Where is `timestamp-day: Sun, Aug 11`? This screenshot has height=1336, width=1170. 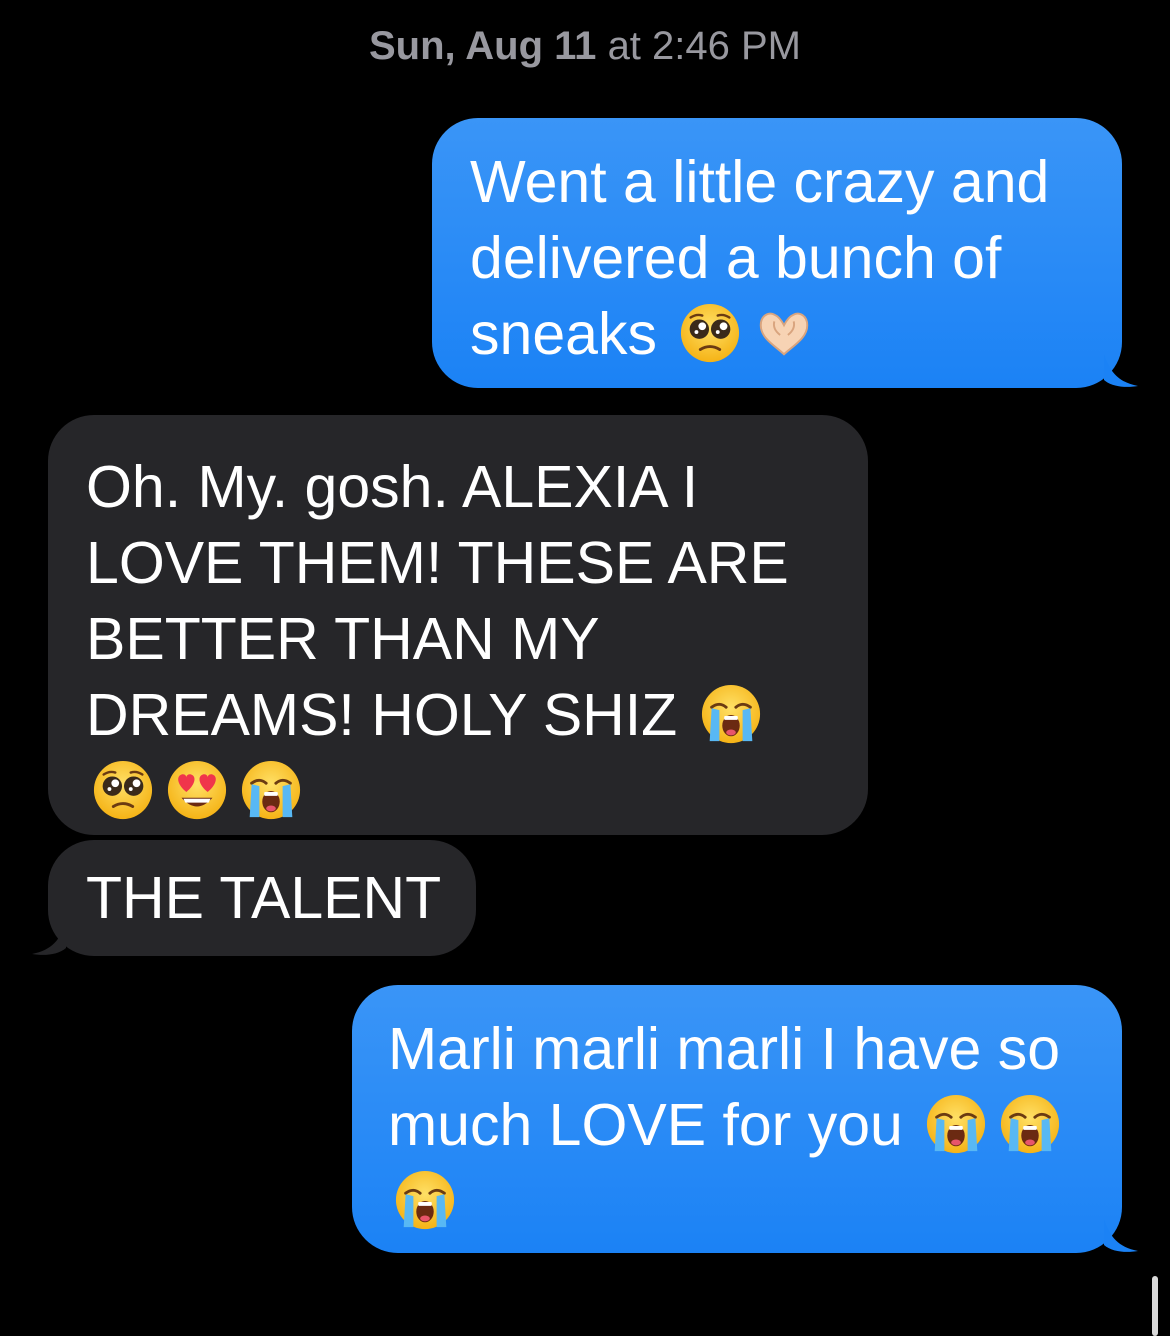 timestamp-day: Sun, Aug 11 is located at coordinates (482, 46).